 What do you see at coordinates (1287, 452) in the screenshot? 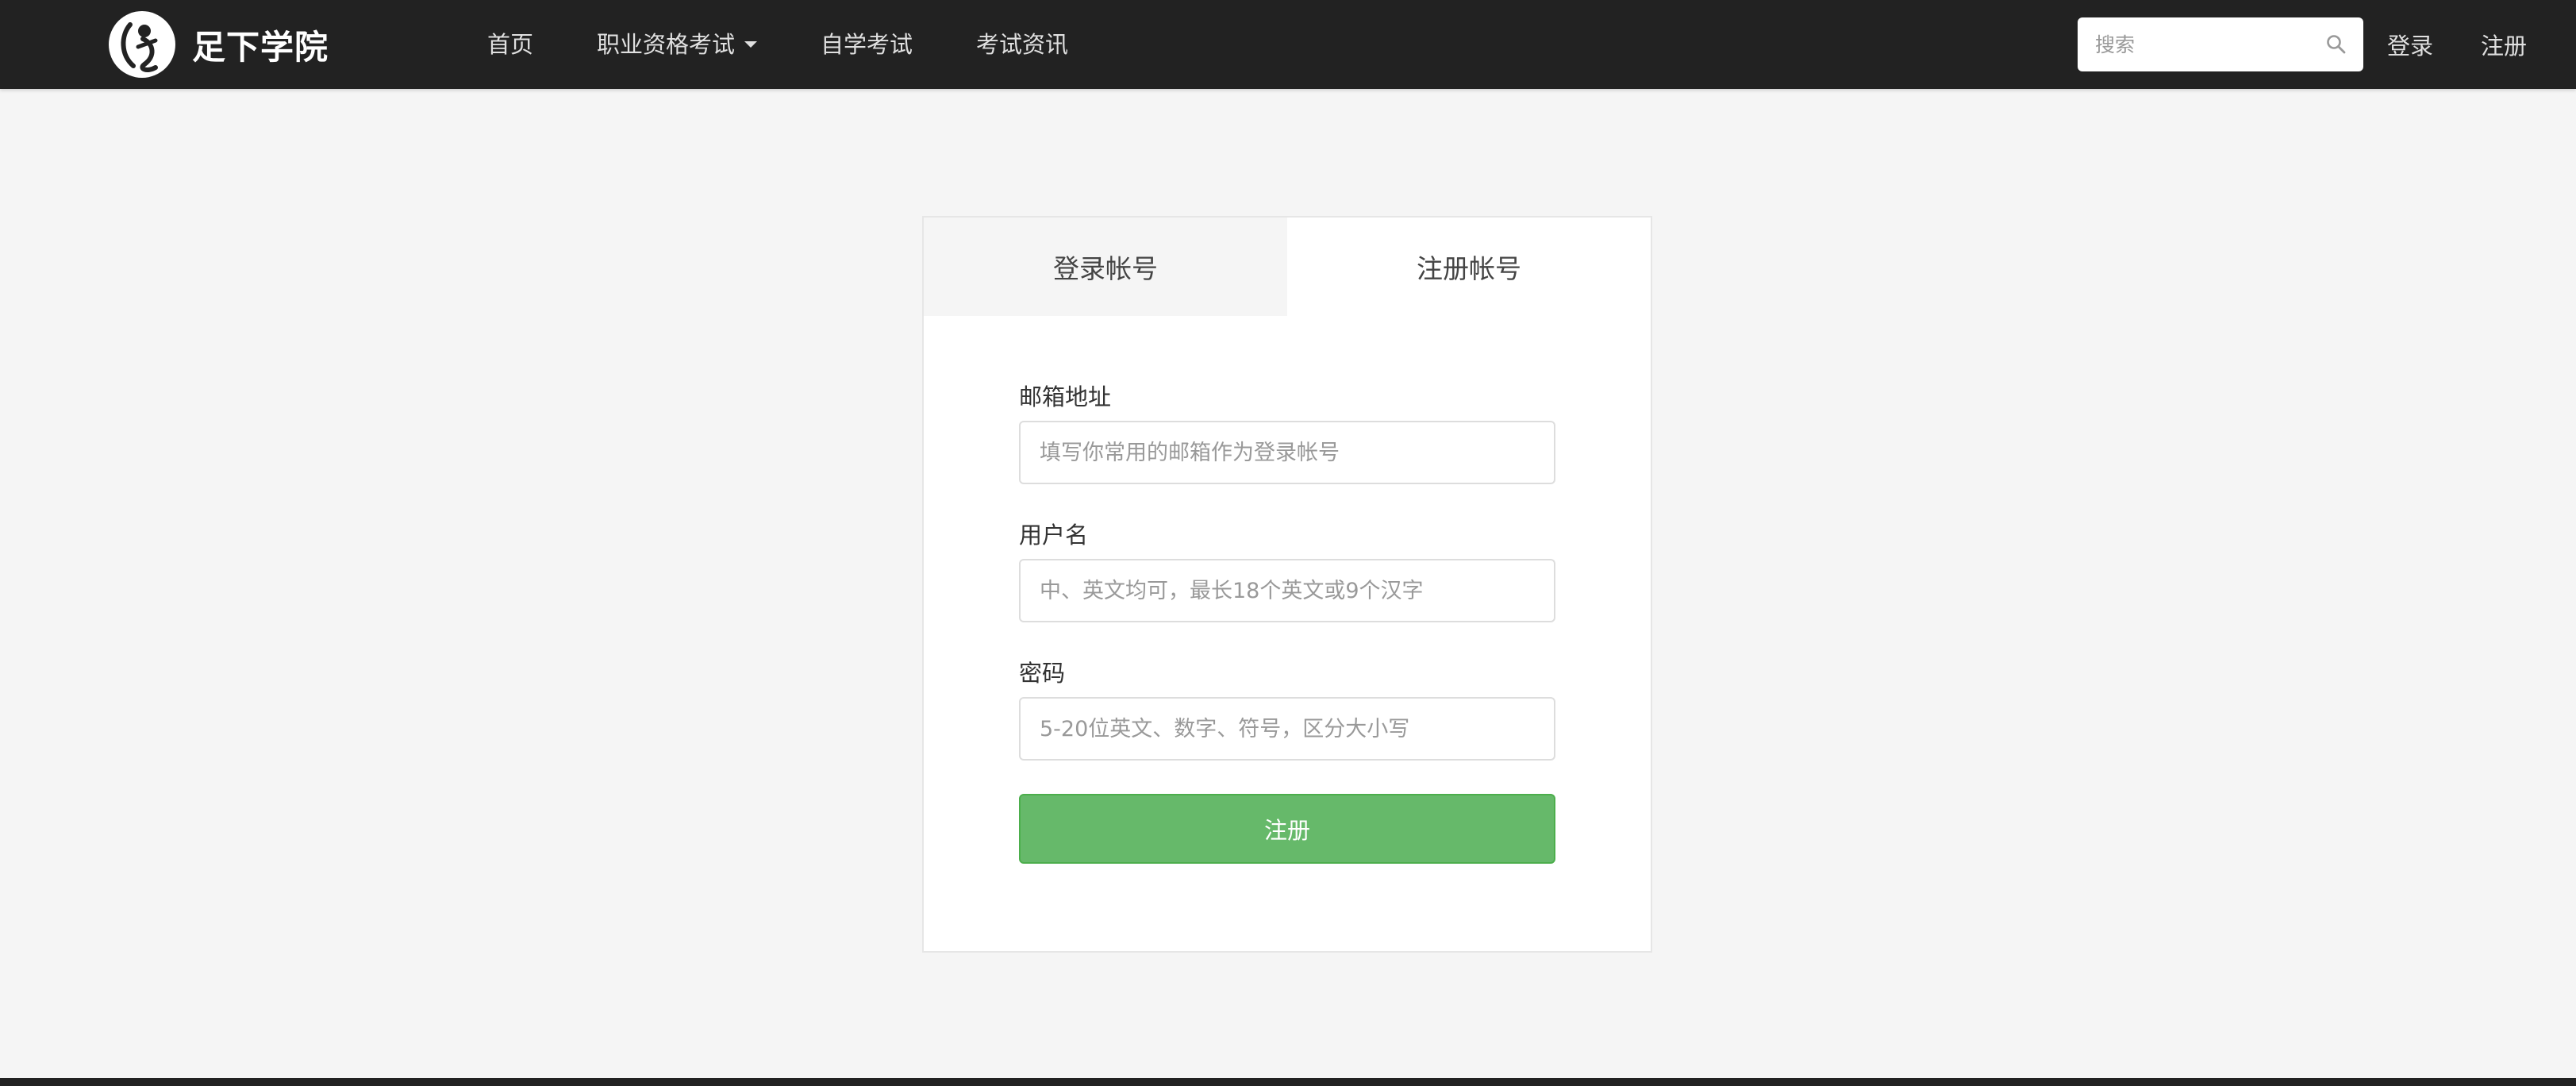
I see `email-field` at bounding box center [1287, 452].